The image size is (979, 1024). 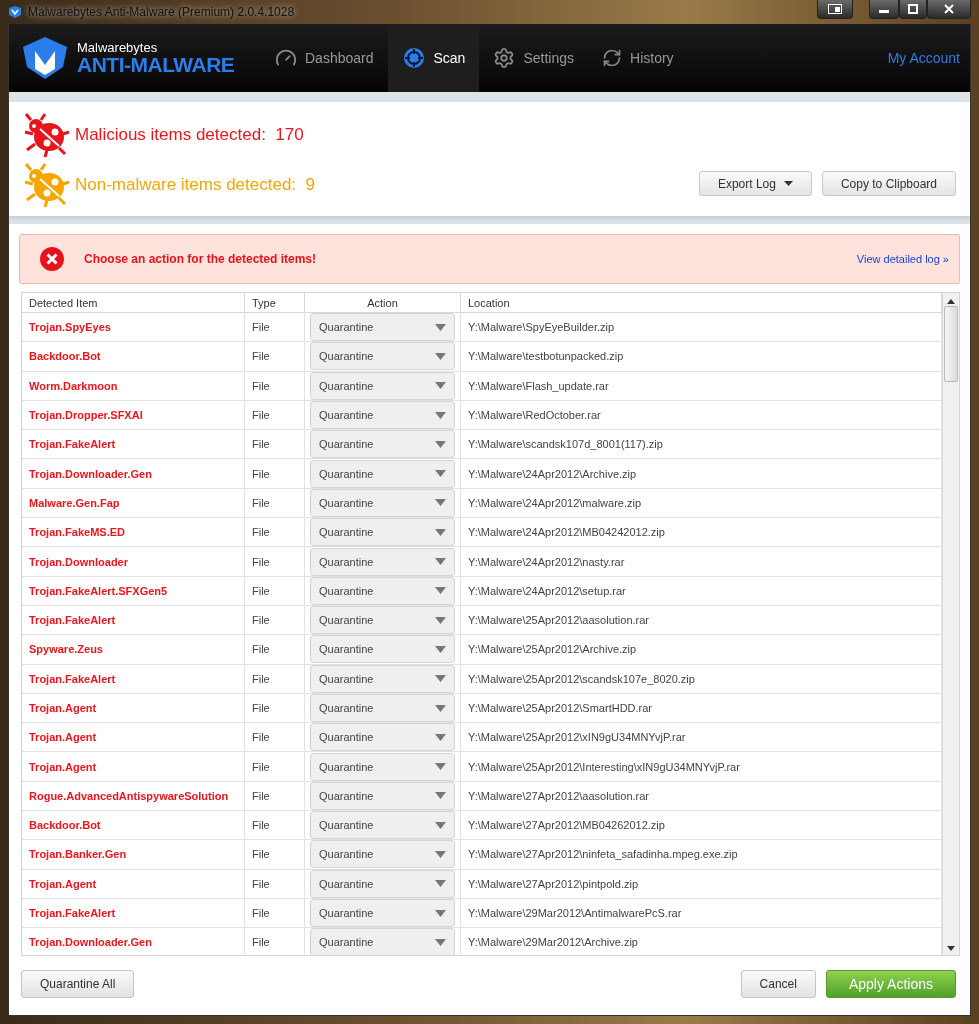 What do you see at coordinates (78, 984) in the screenshot?
I see `action-button: Quarantine All` at bounding box center [78, 984].